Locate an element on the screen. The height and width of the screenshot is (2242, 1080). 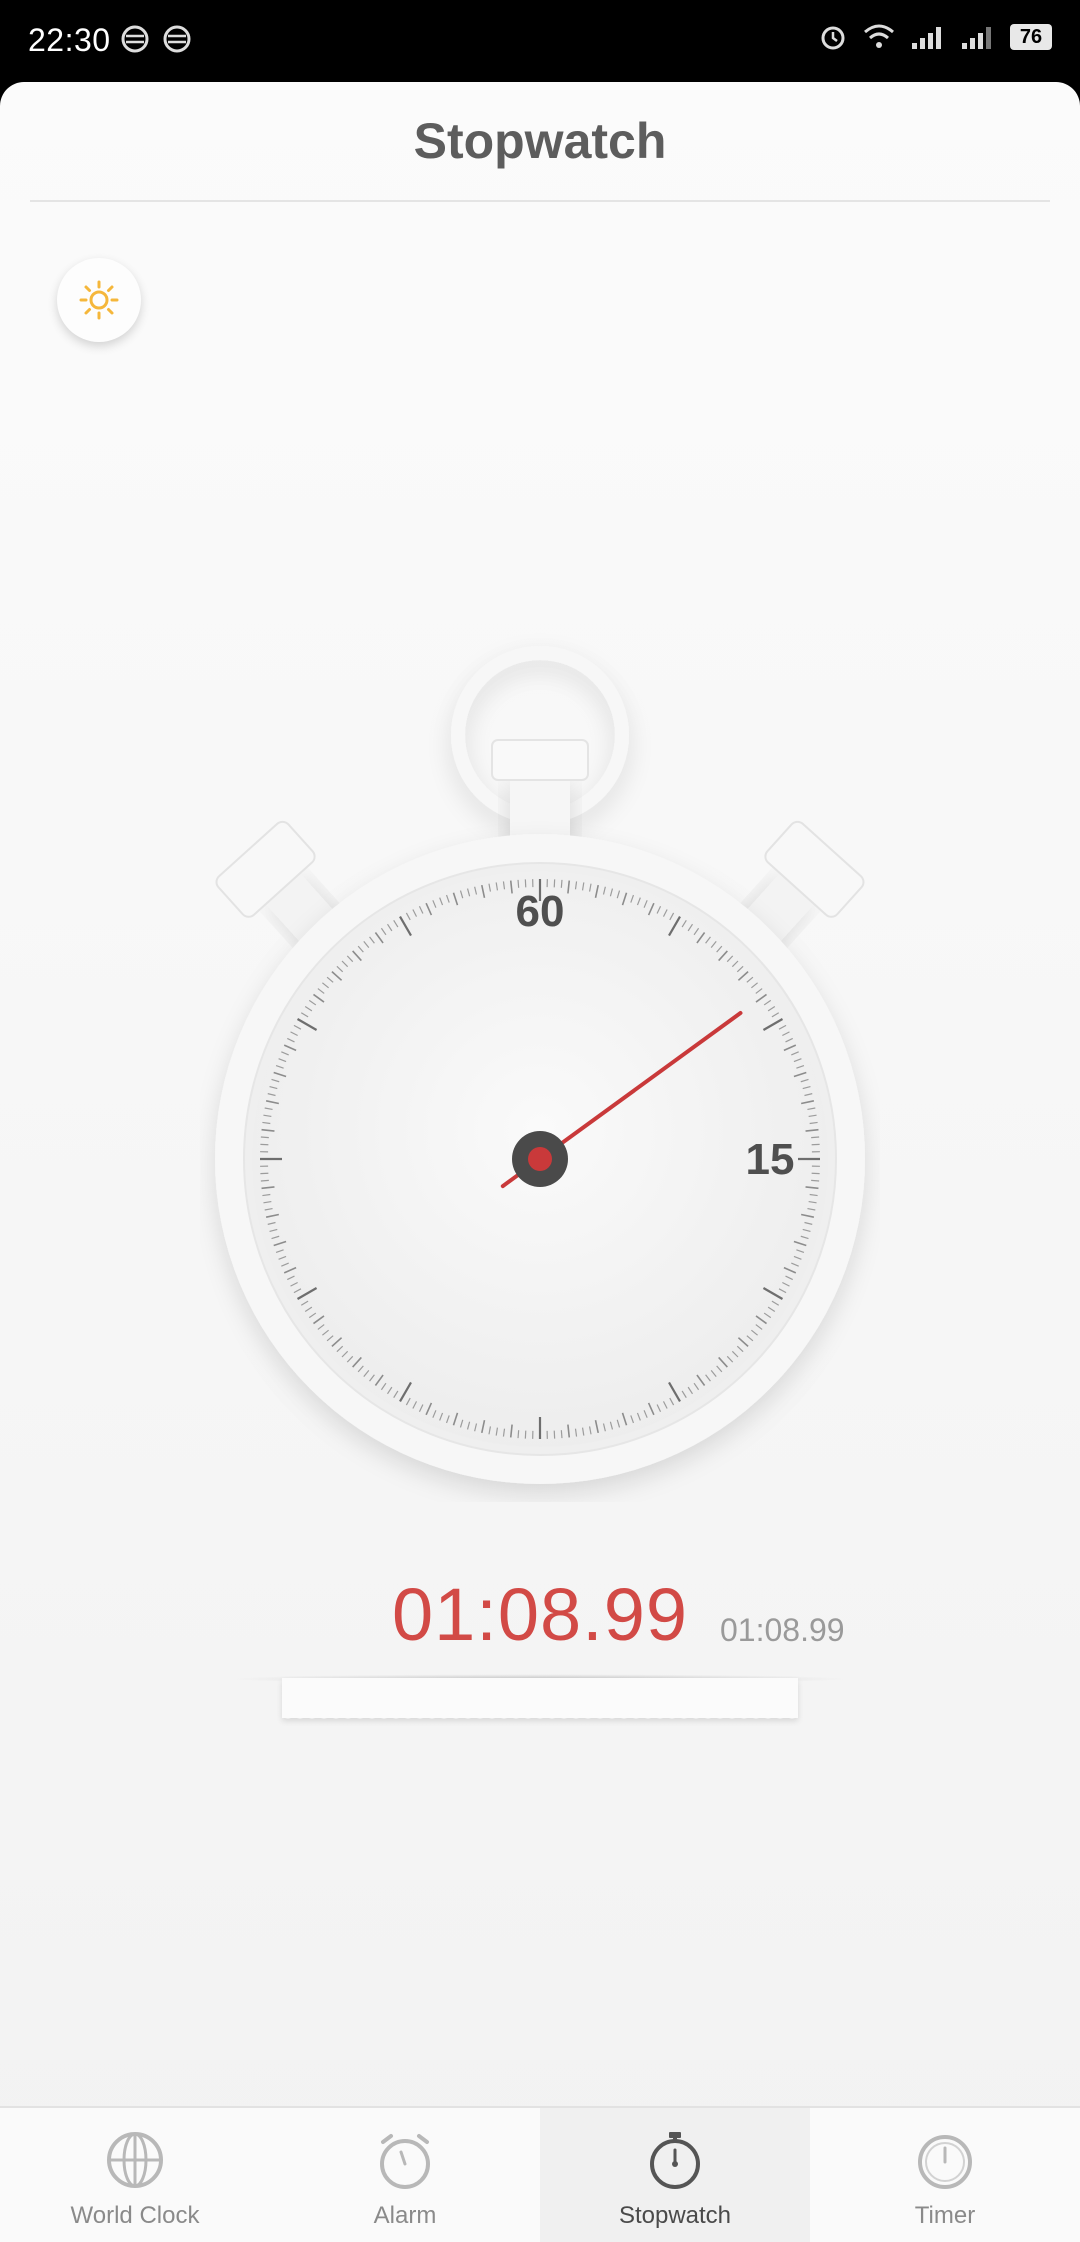
status-time: 22:30 is located at coordinates (69, 40).